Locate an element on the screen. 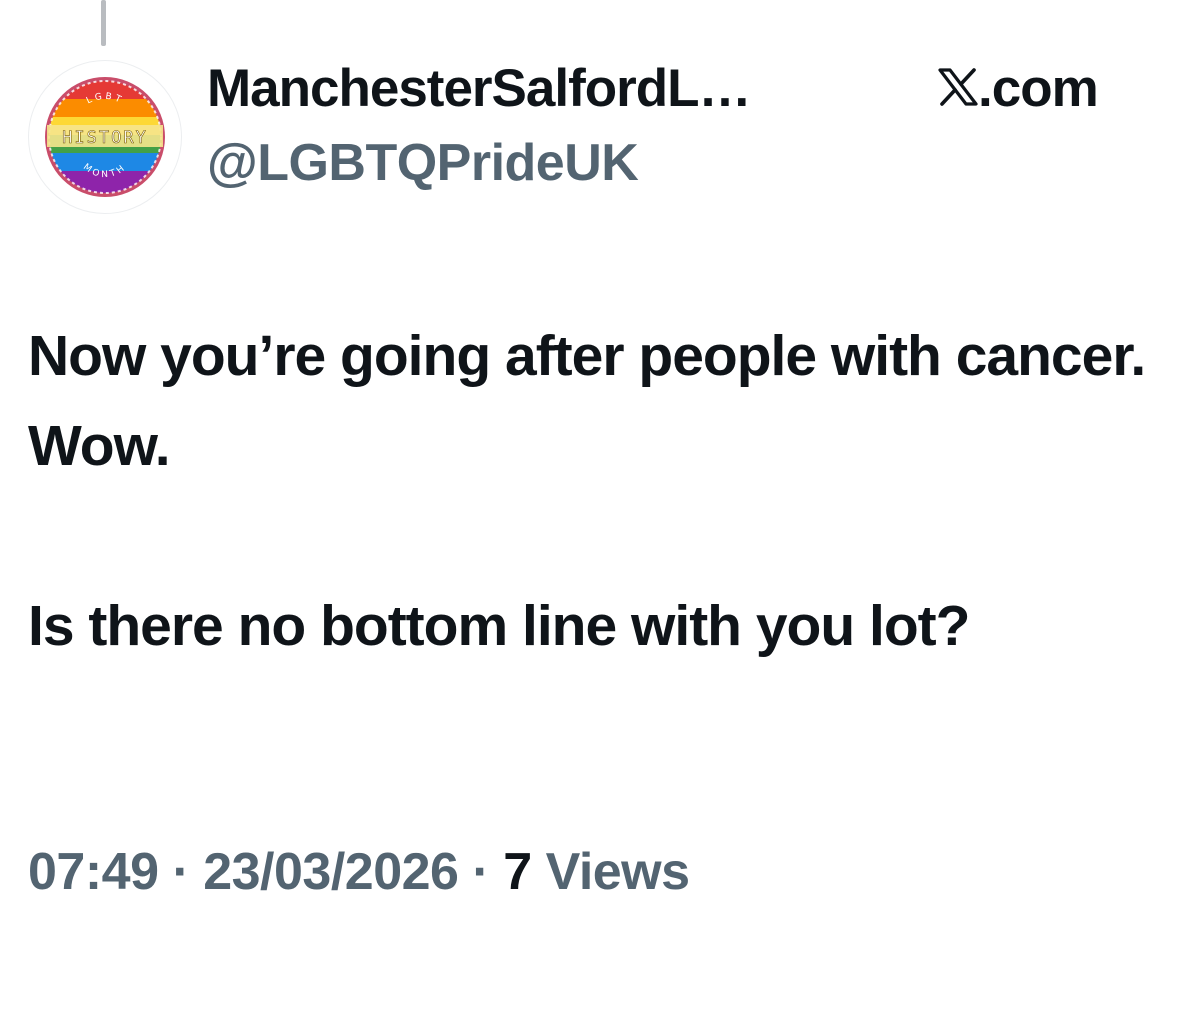 The height and width of the screenshot is (1021, 1178). avatar-text-history: HISTORY is located at coordinates (105, 138).